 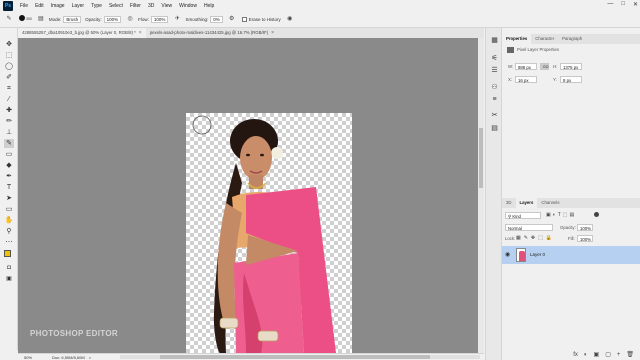 I want to click on smoothing-field: 0%, so click(x=216, y=19).